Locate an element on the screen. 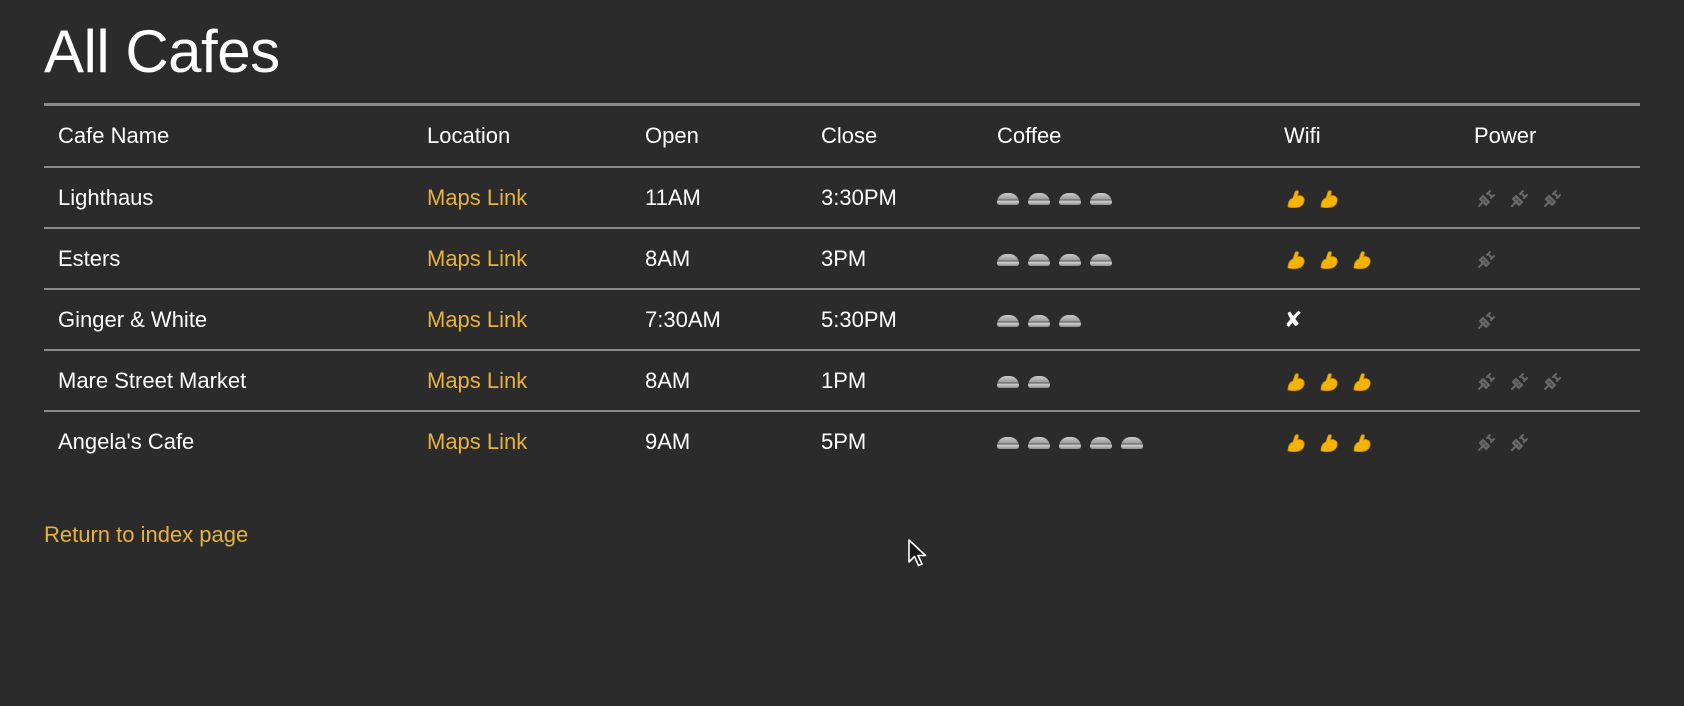 Image resolution: width=1684 pixels, height=706 pixels. table-row: Esters Maps Link 8AM 3PM is located at coordinates (842, 258).